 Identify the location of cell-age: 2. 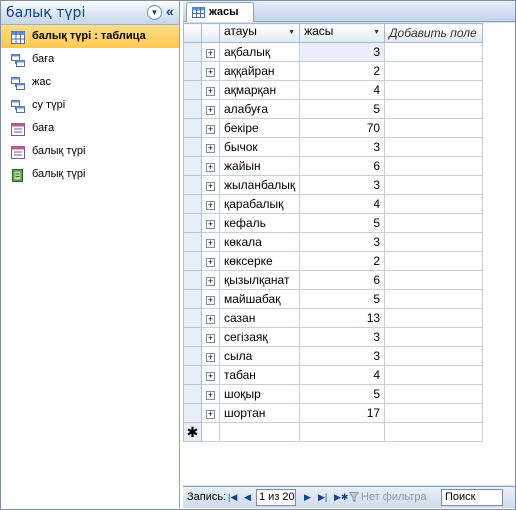
(342, 261).